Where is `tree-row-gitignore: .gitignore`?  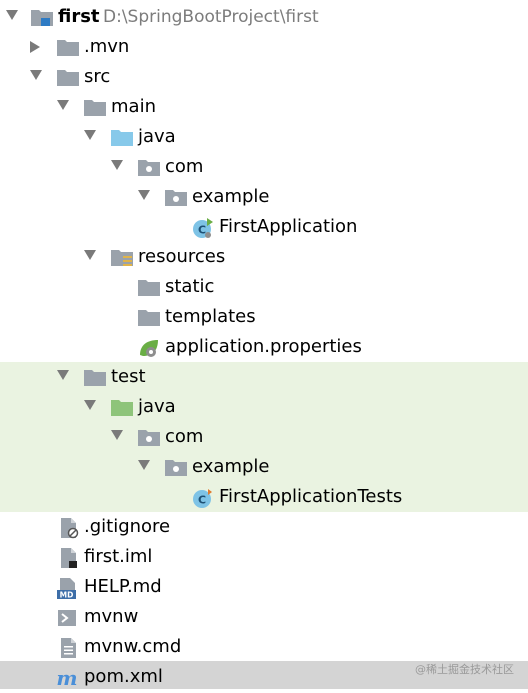 tree-row-gitignore: .gitignore is located at coordinates (264, 527).